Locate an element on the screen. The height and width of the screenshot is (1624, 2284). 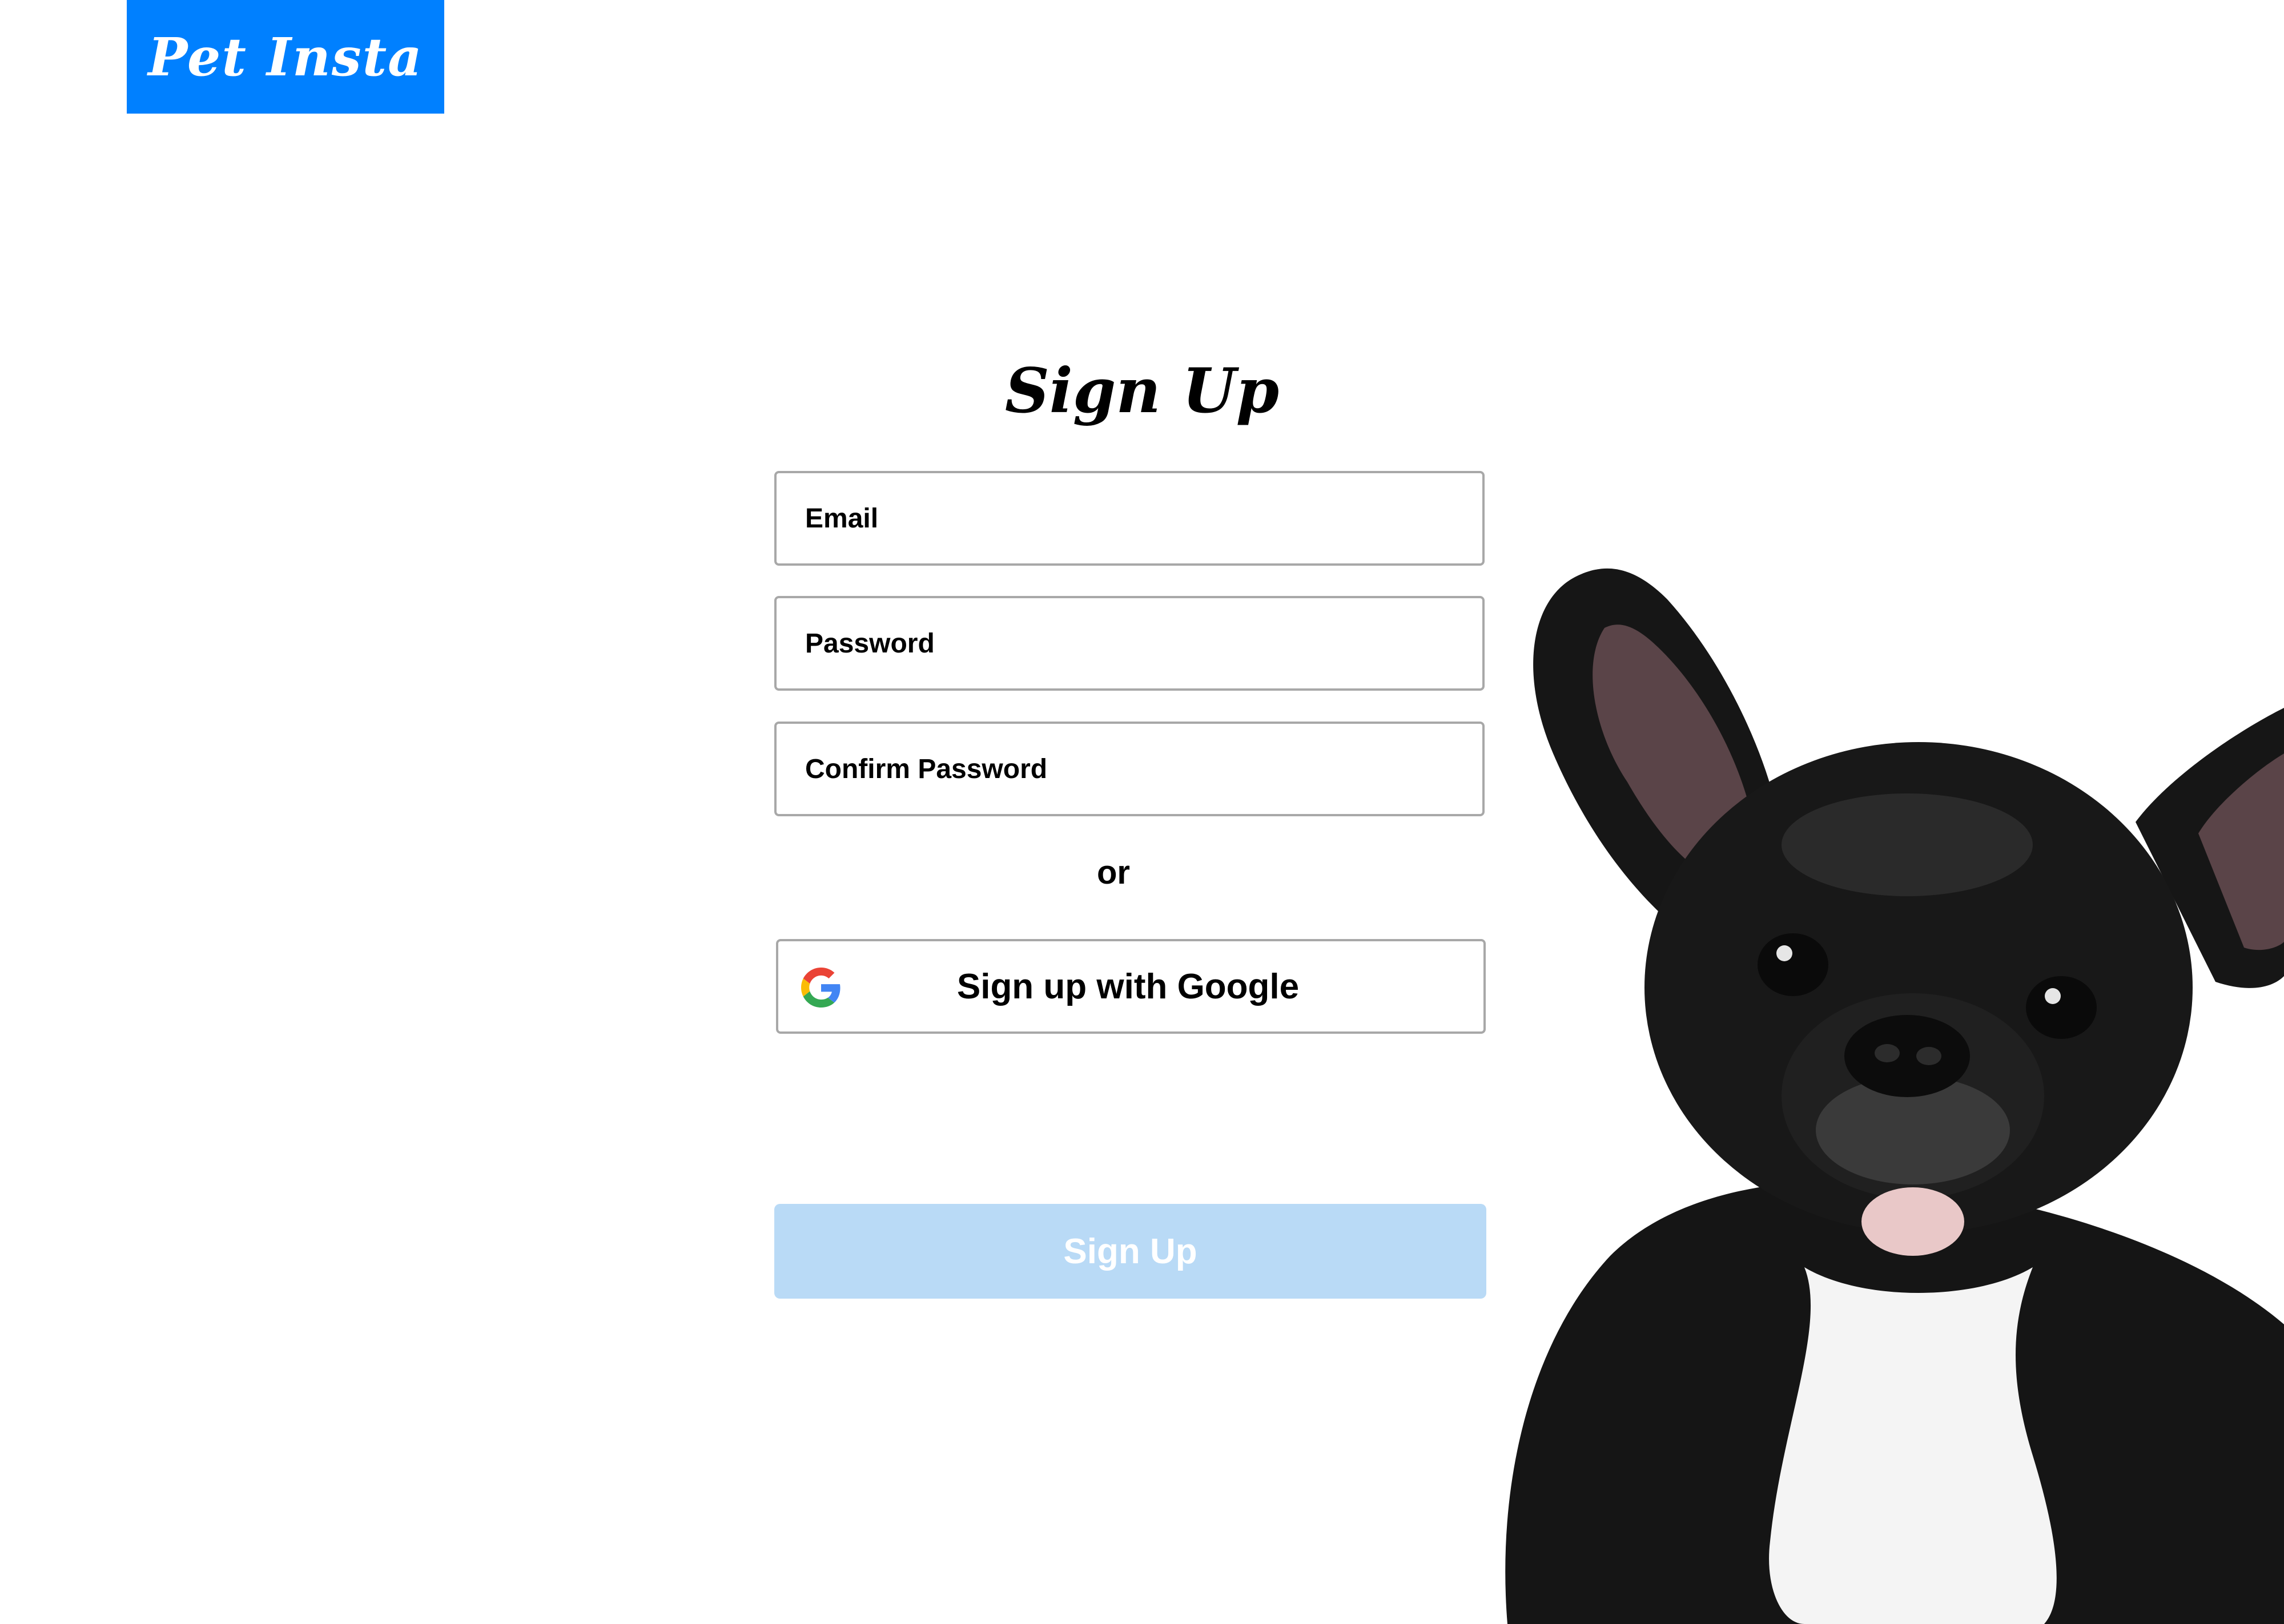
logo: Pet Insta is located at coordinates (285, 57).